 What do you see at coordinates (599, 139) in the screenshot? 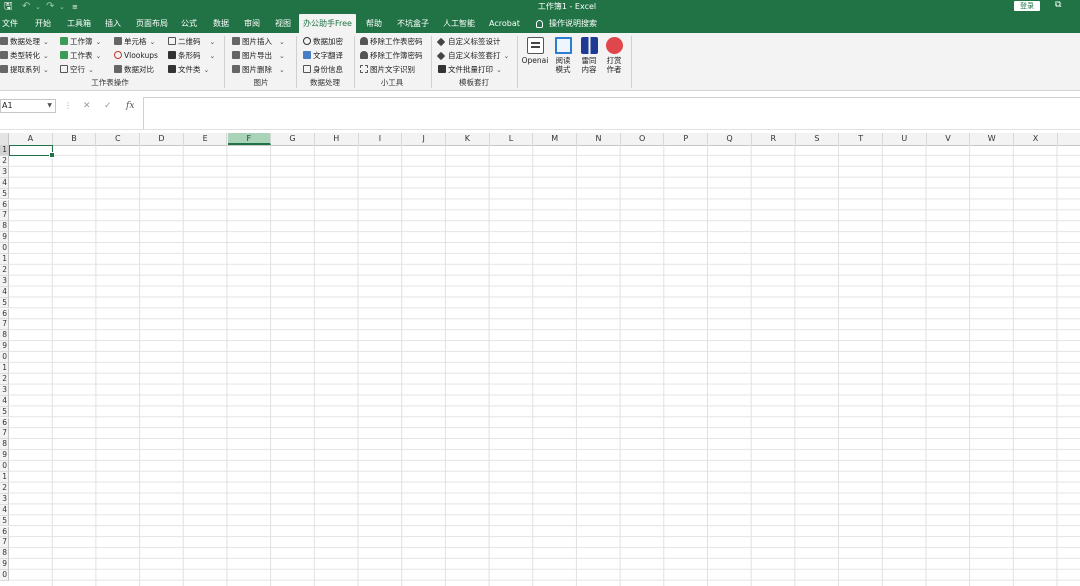
I see `column-header-n: N` at bounding box center [599, 139].